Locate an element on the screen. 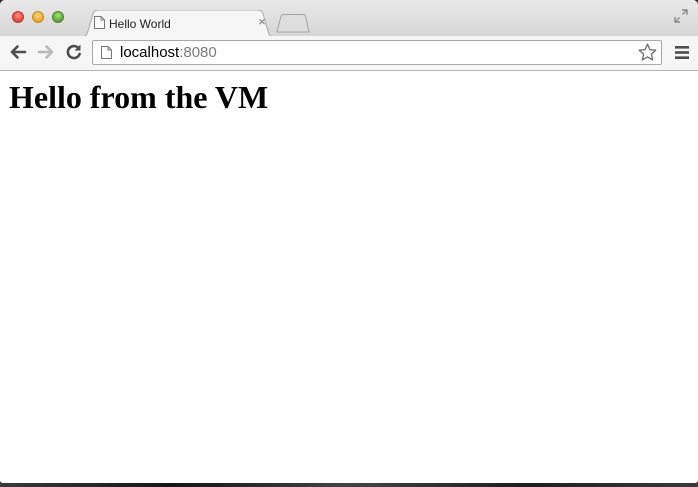  tab-title: Hello World is located at coordinates (140, 24).